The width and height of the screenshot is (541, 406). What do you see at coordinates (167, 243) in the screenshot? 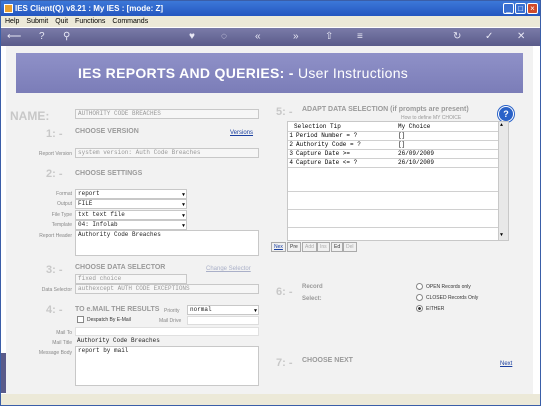
I see `report-header-field: Authority Code Breaches` at bounding box center [167, 243].